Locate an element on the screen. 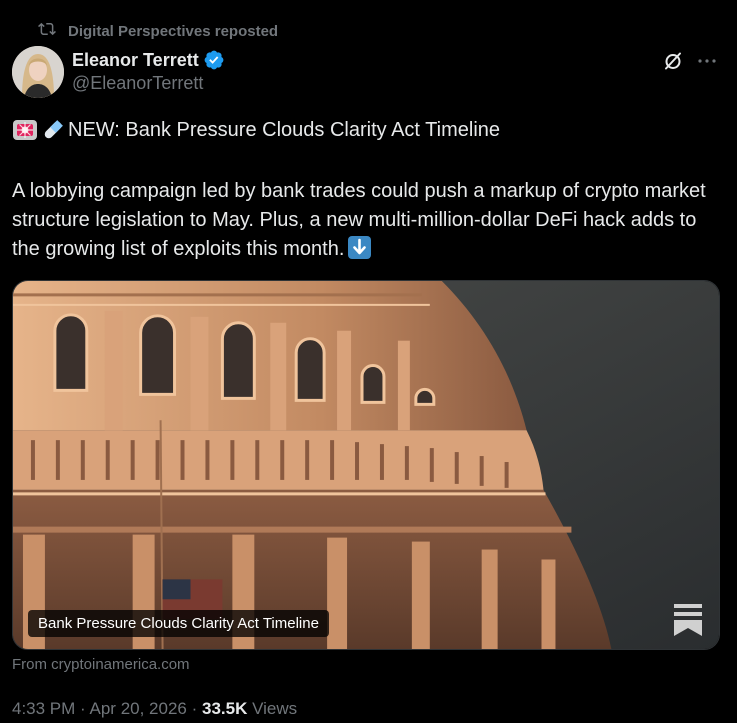  tweet-date: Apr 20, 2026 is located at coordinates (138, 708).